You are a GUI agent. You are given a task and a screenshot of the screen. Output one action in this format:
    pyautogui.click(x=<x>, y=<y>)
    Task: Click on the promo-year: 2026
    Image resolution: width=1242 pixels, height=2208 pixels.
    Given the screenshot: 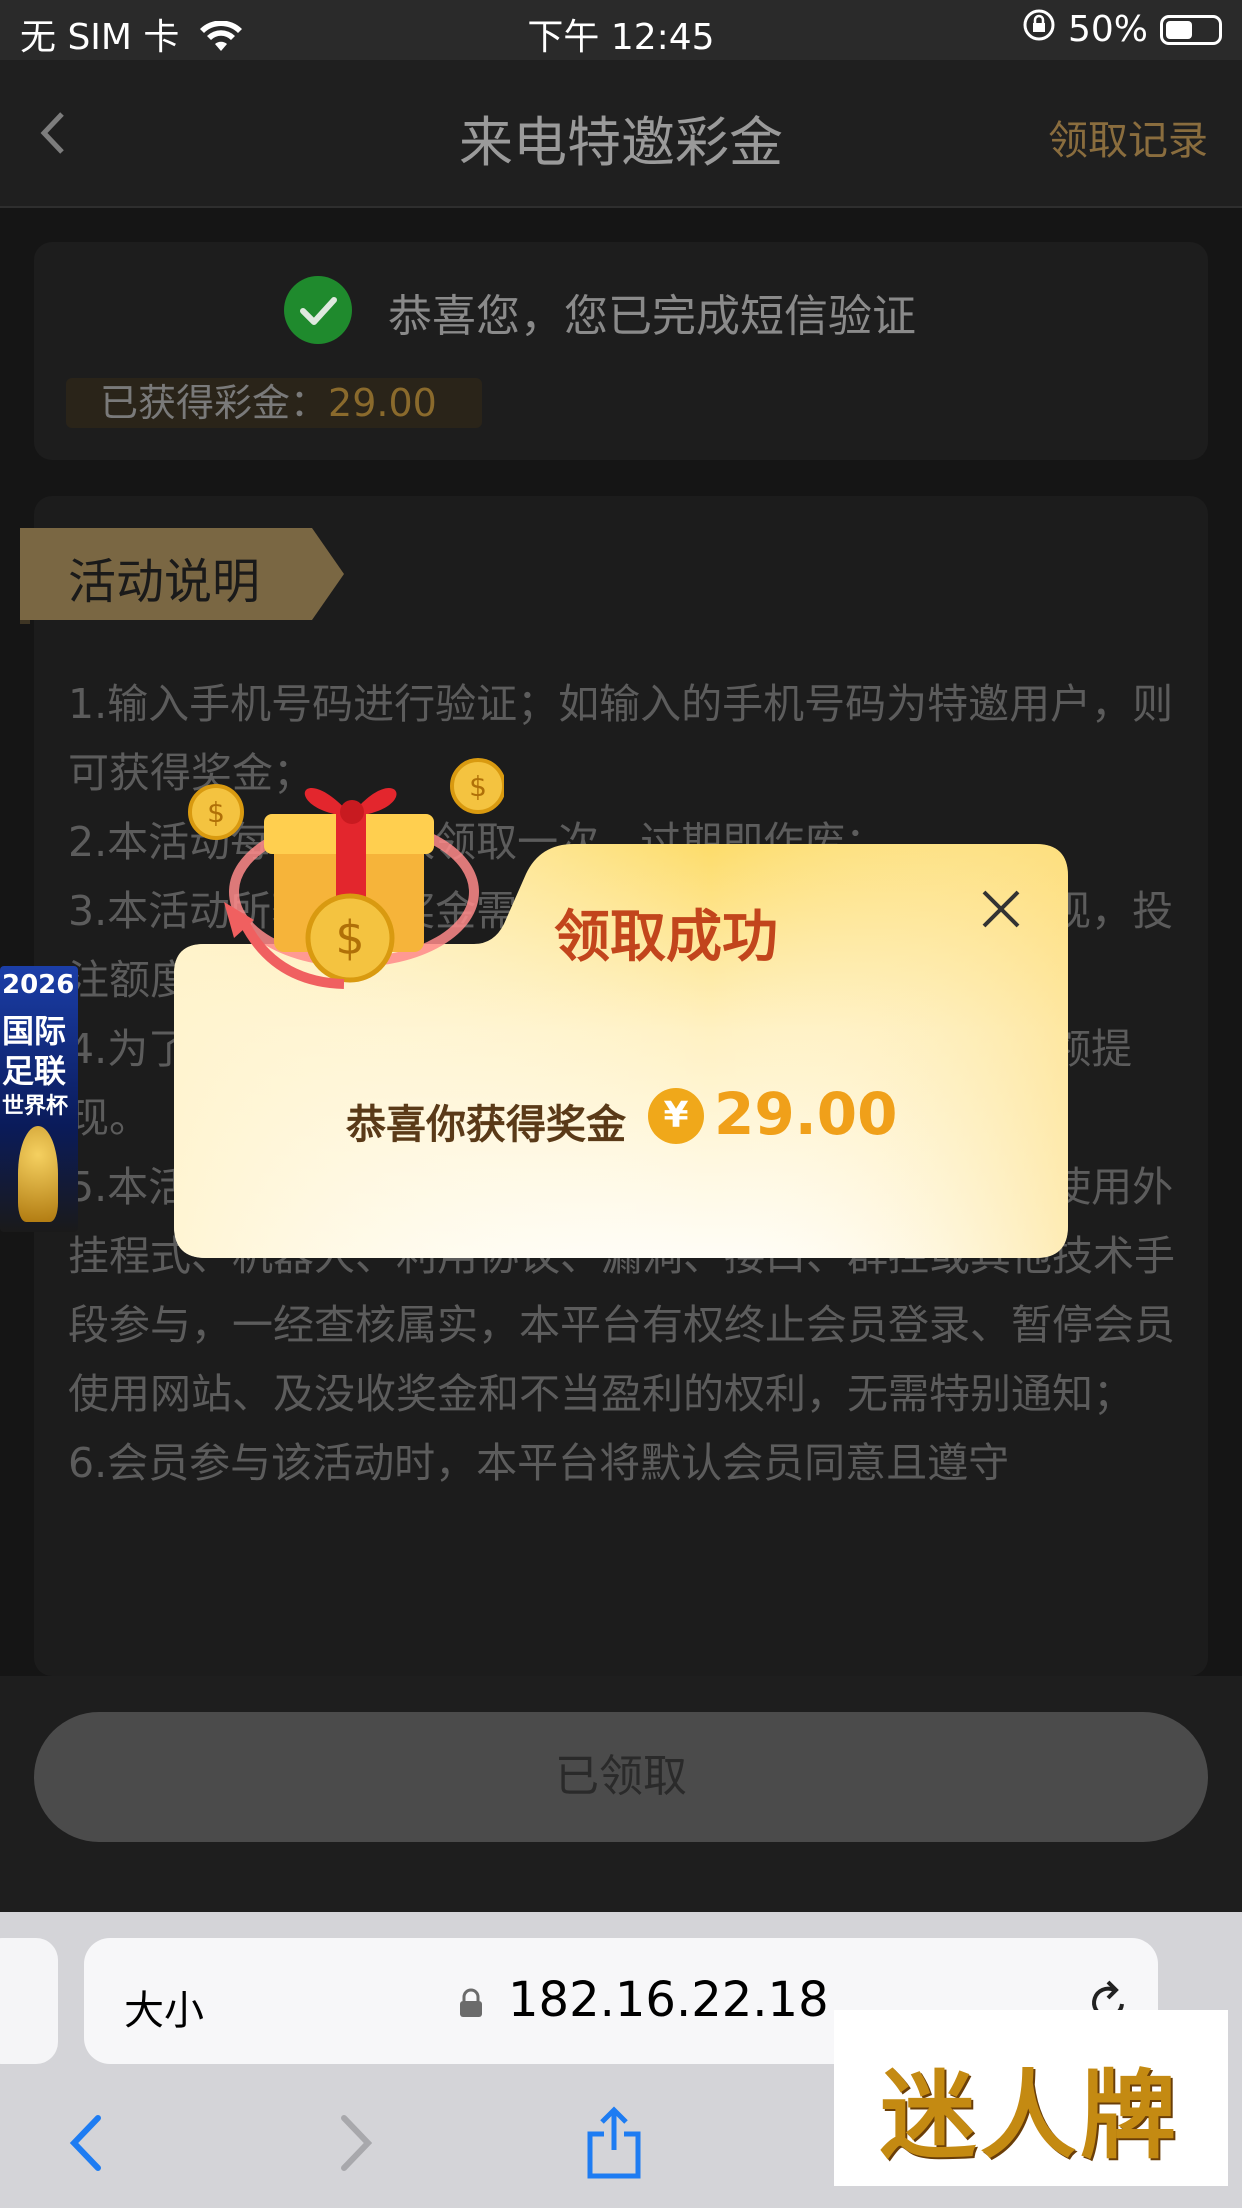 What is the action you would take?
    pyautogui.click(x=38, y=985)
    